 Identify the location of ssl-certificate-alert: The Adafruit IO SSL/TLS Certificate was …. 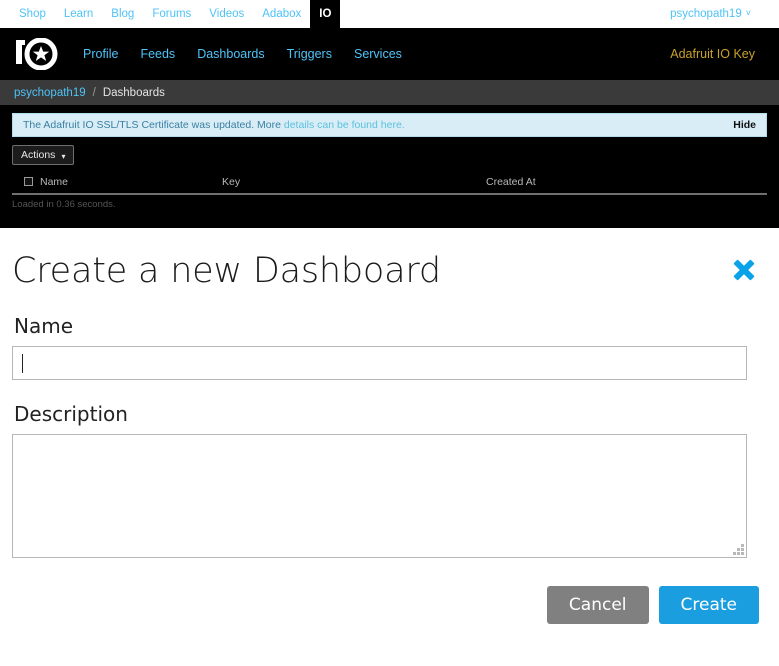
(389, 125).